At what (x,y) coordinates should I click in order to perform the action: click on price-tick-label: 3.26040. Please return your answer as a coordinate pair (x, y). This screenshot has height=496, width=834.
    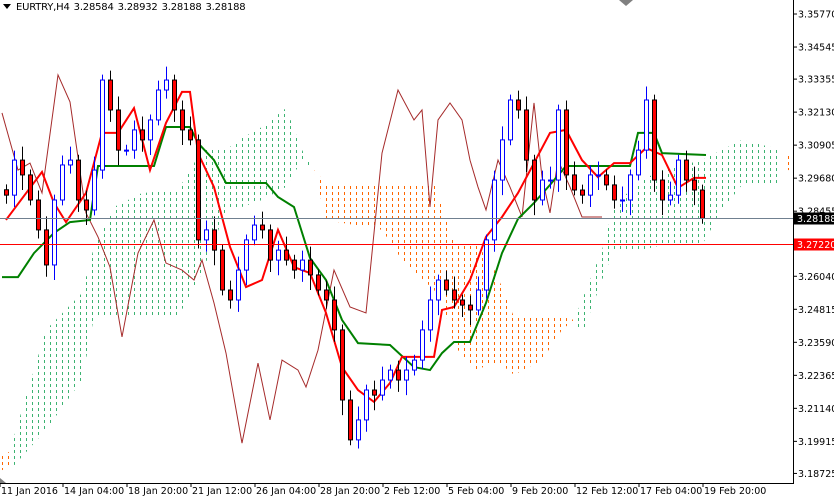
    Looking at the image, I should click on (816, 277).